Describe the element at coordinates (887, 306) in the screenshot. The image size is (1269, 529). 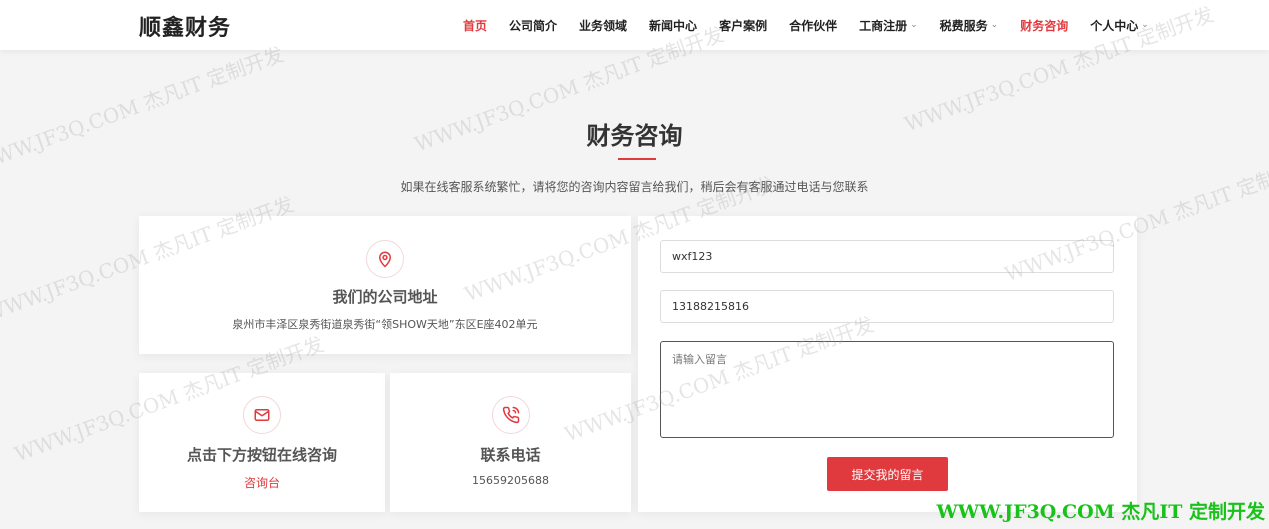
I see `phone-input` at that location.